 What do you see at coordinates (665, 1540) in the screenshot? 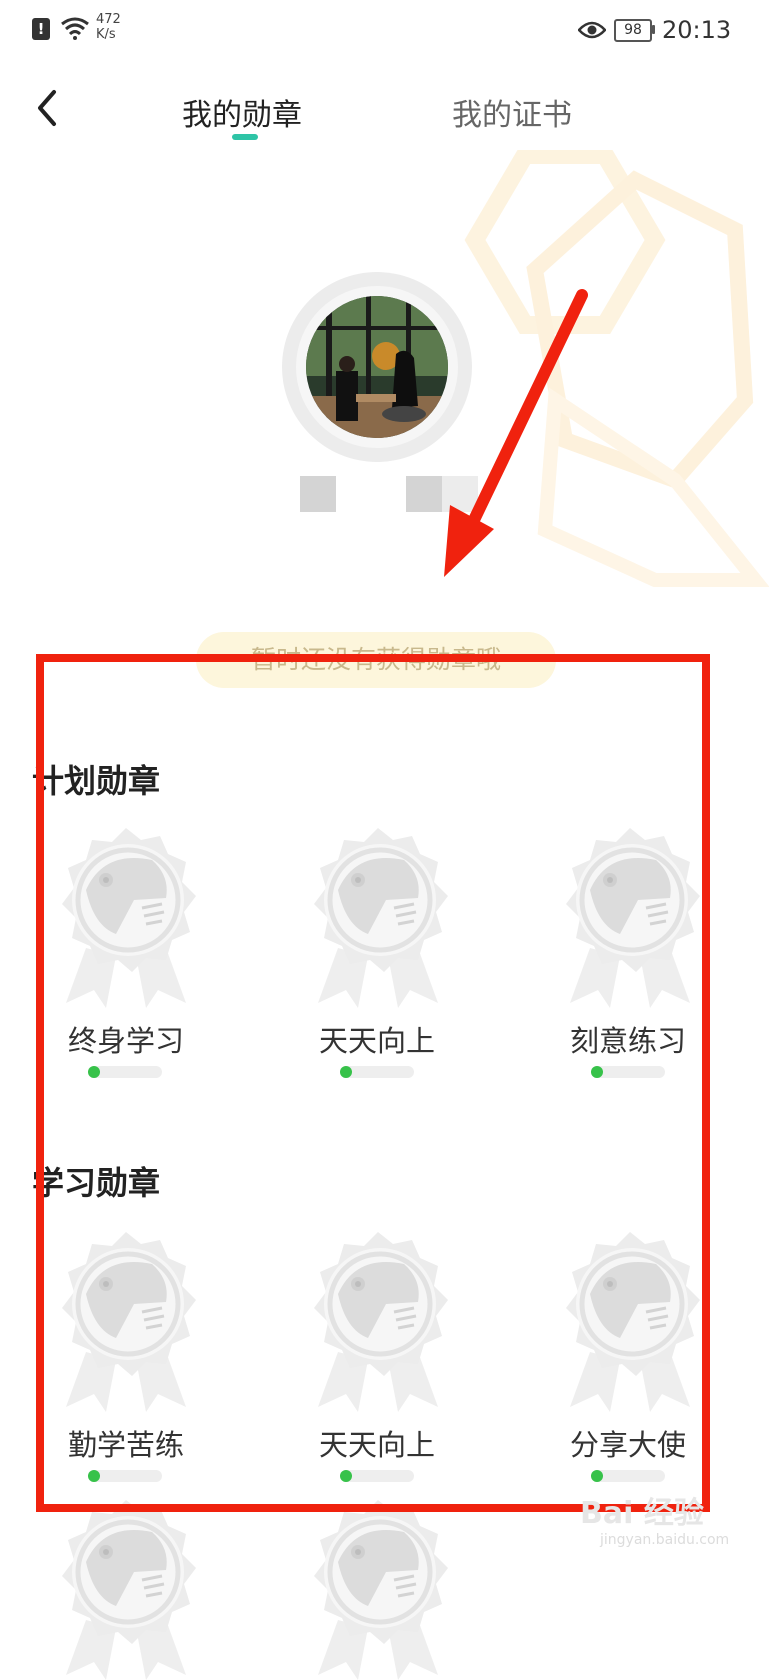
I see `watermark-url: jingyan.baidu.com` at bounding box center [665, 1540].